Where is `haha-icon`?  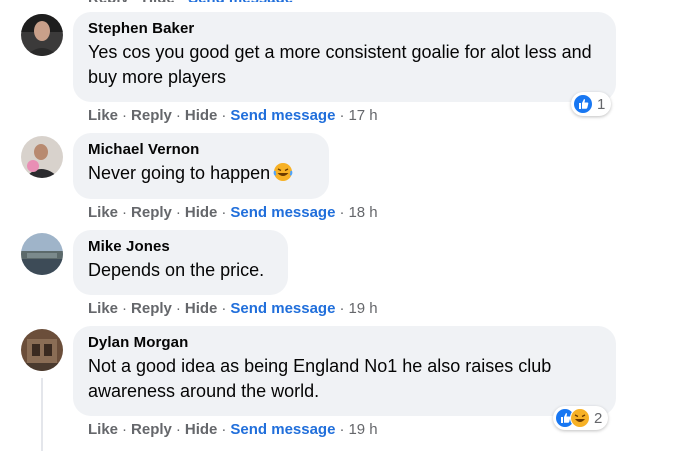
haha-icon is located at coordinates (580, 418).